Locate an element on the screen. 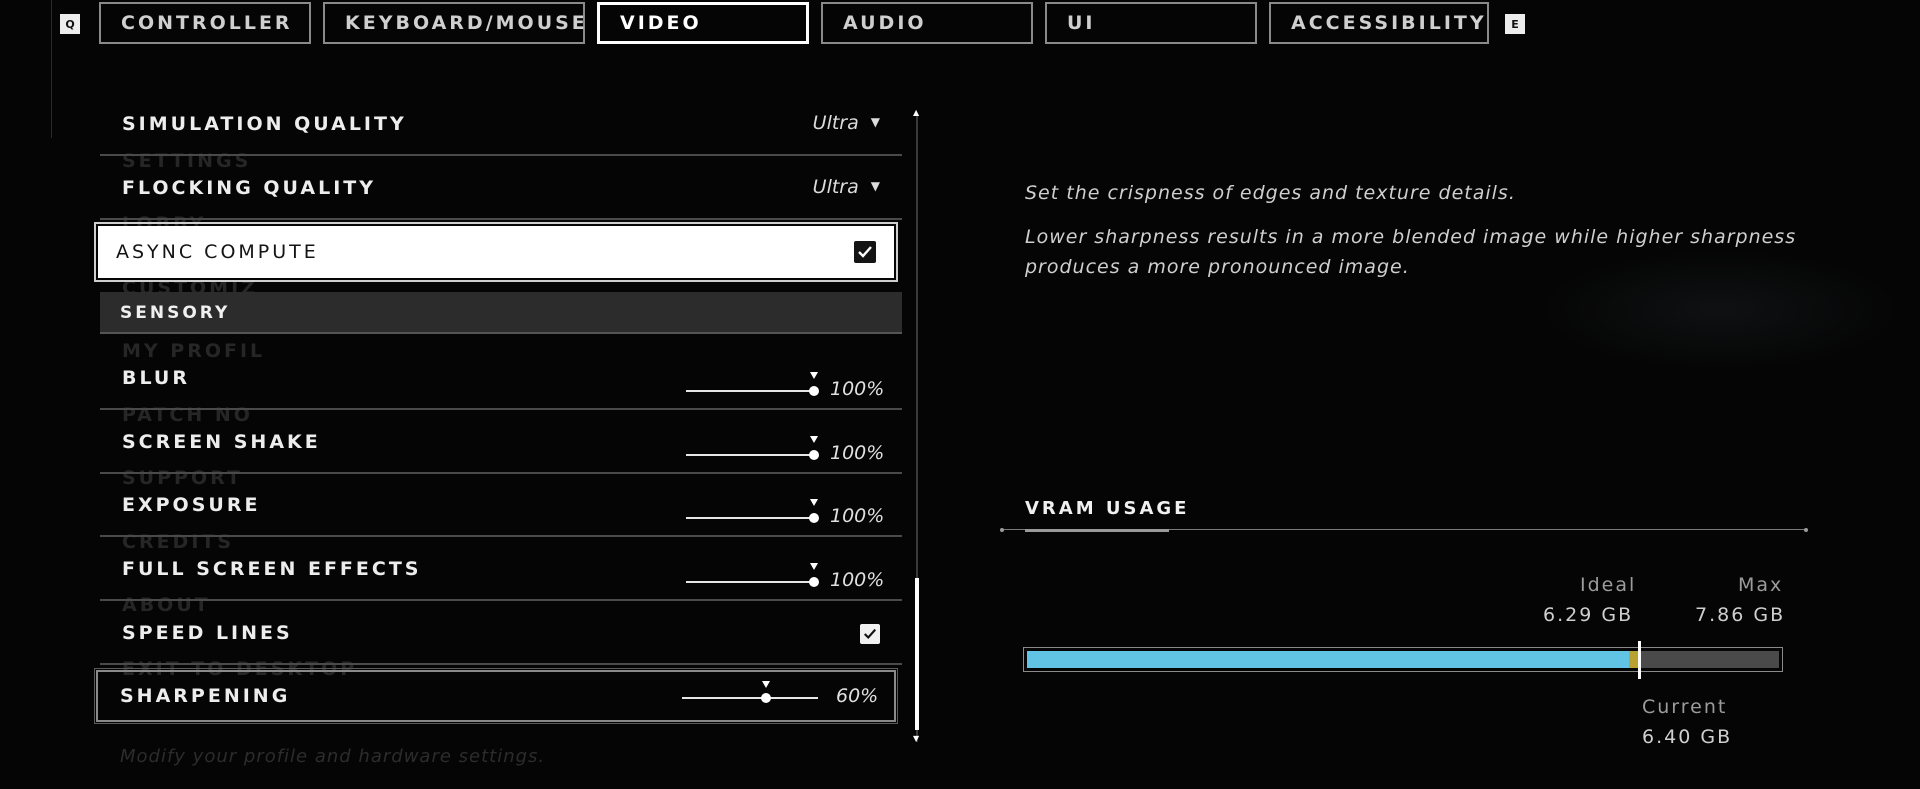 This screenshot has width=1920, height=789. setting-value: 60% is located at coordinates (857, 696).